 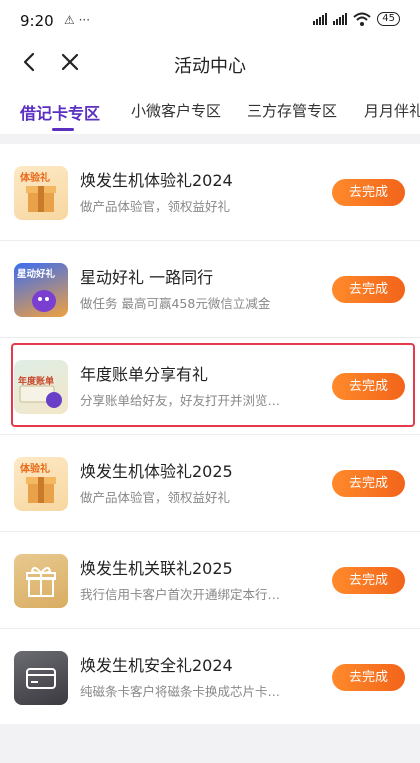 I want to click on item-title: 焕发生机体验礼2024, so click(x=156, y=180).